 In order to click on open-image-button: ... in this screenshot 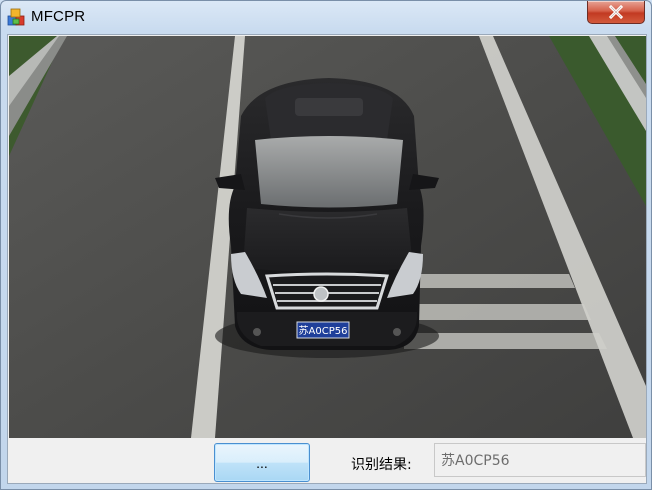, I will do `click(262, 462)`.